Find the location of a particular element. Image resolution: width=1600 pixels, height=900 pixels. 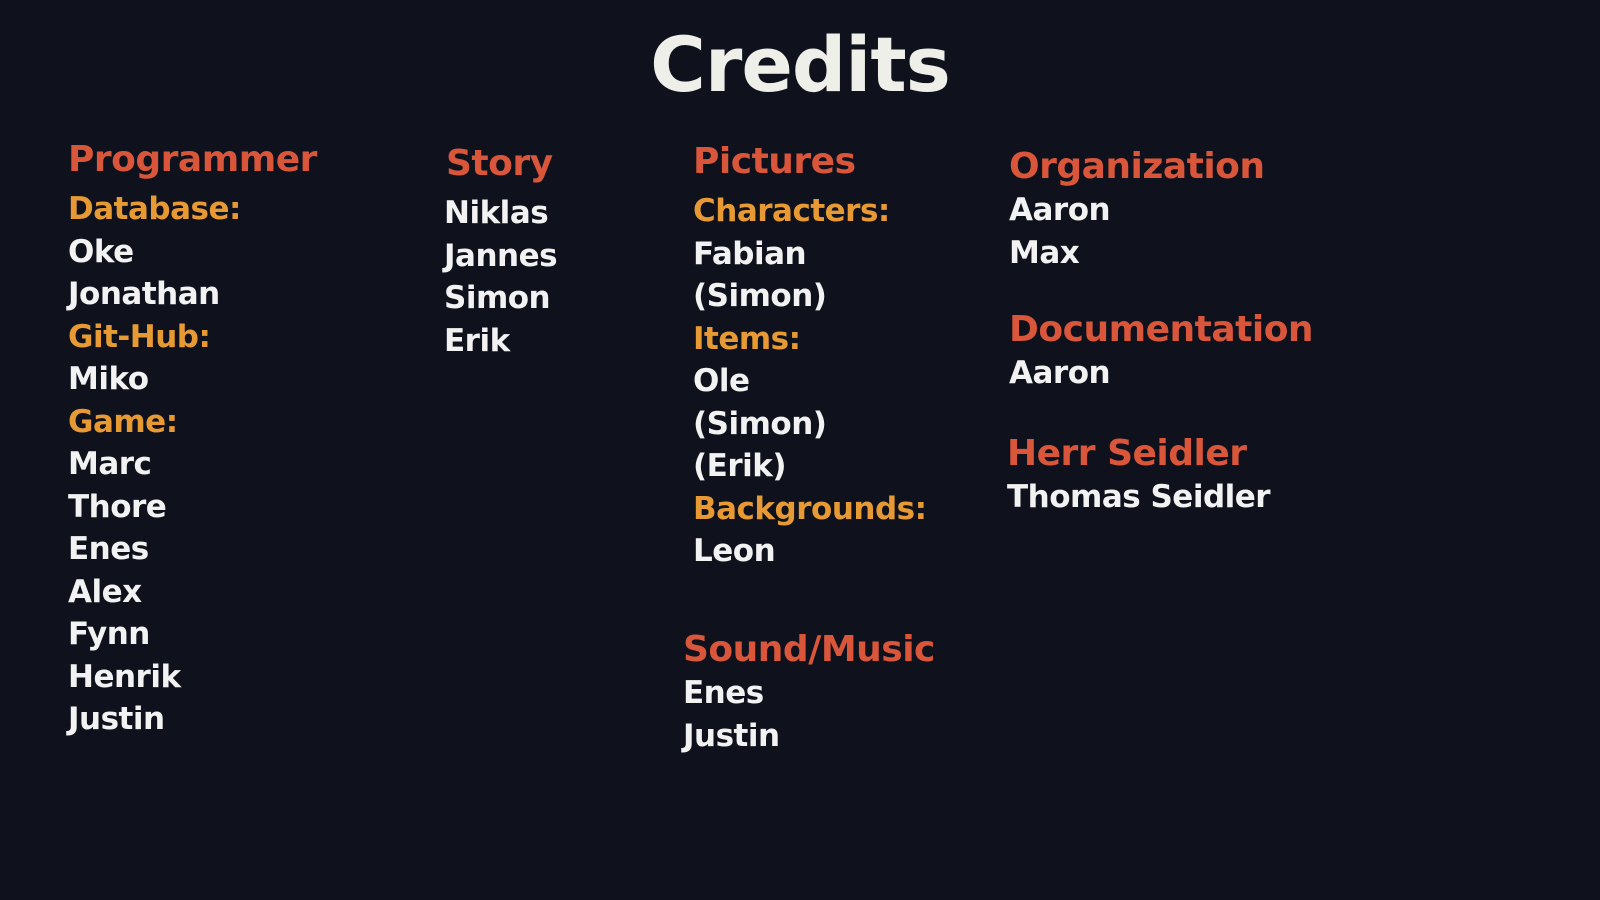

credit-name: Thomas Seidler is located at coordinates (1139, 497).